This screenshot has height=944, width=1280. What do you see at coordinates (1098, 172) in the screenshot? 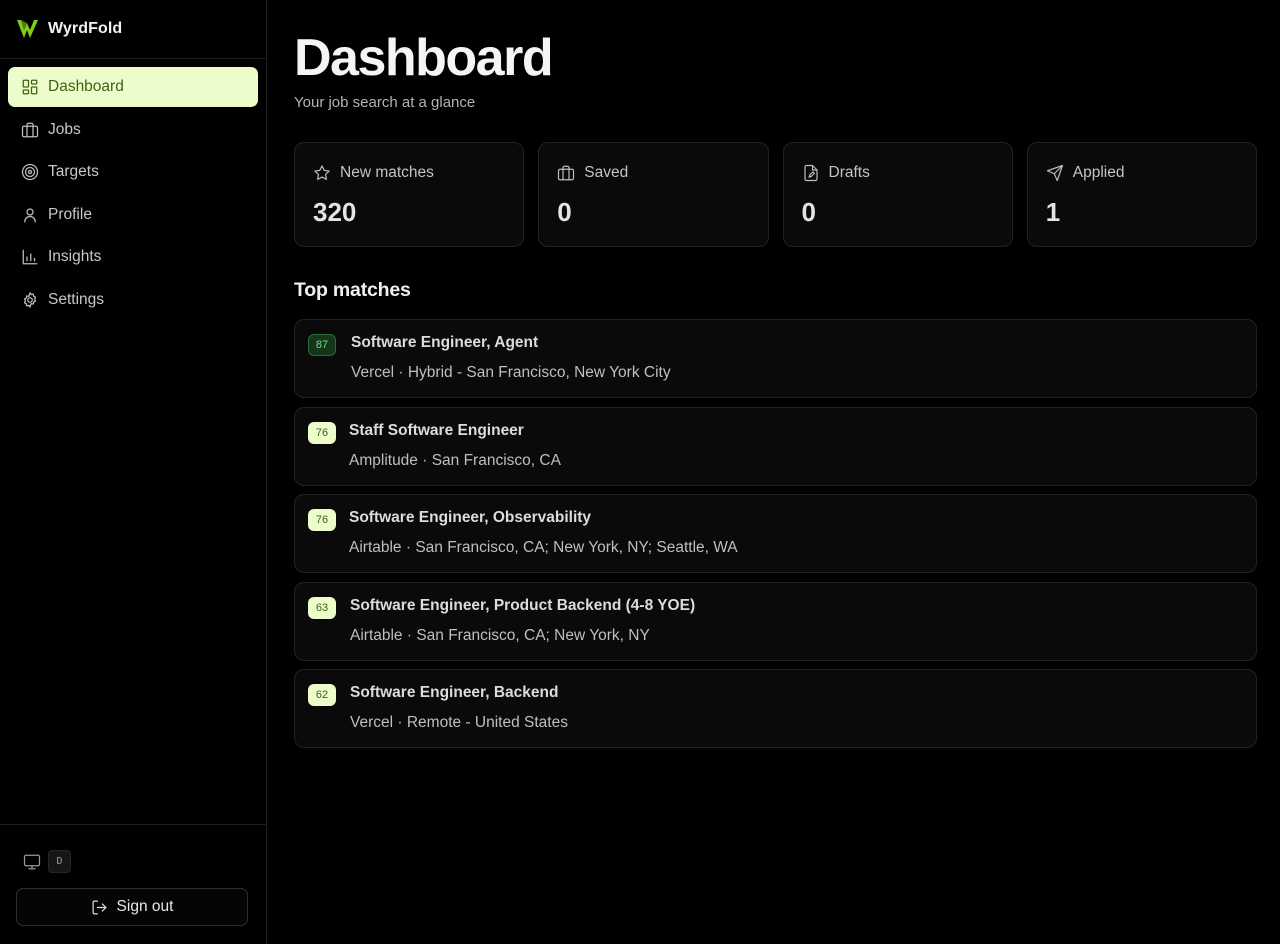
I see `stat-label: Applied` at bounding box center [1098, 172].